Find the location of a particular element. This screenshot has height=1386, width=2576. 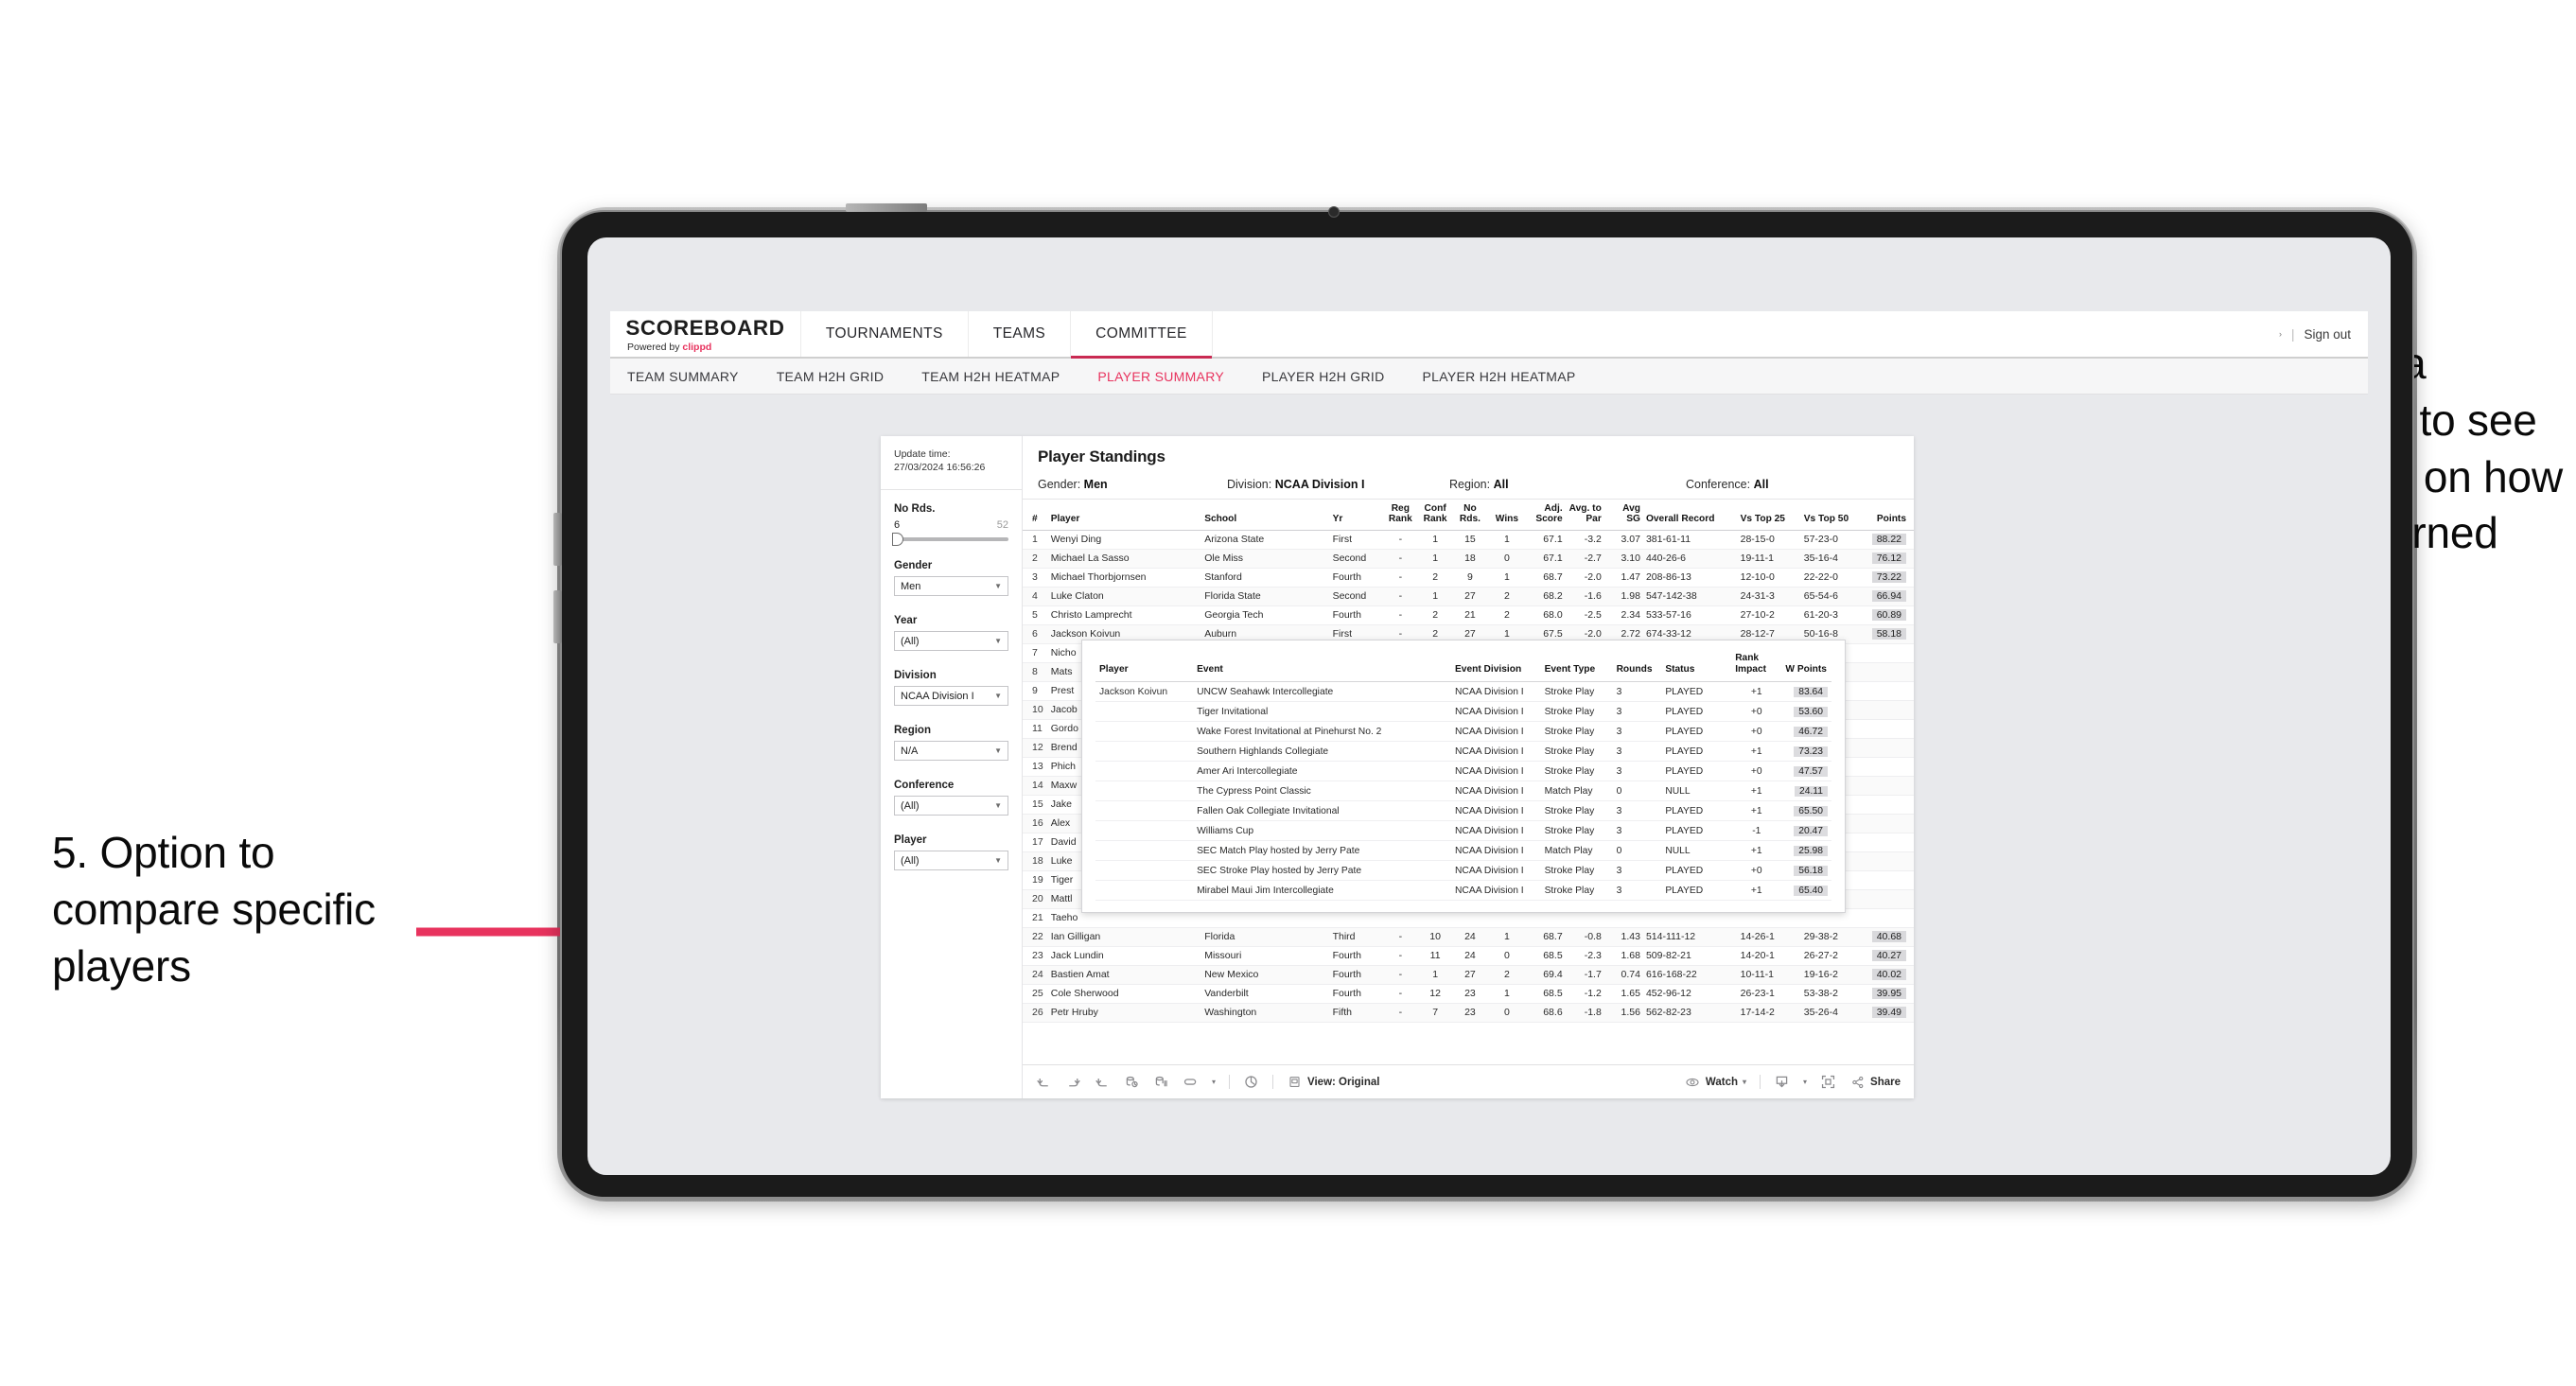

download-icon is located at coordinates (1782, 1082).